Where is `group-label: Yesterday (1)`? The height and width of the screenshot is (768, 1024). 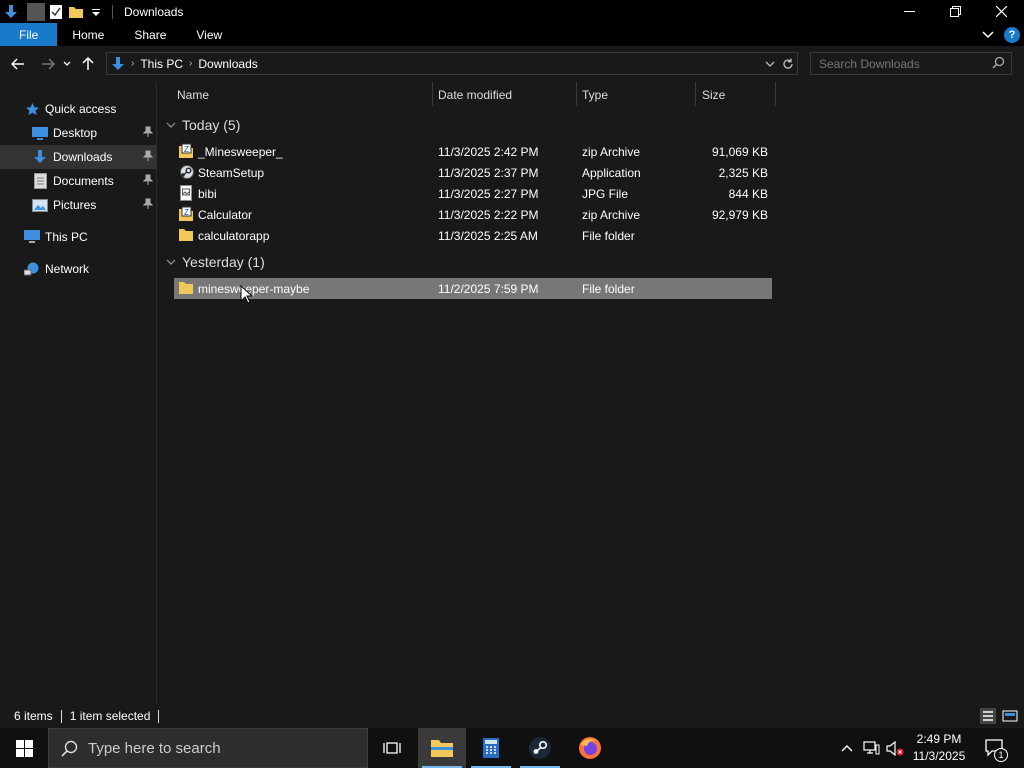
group-label: Yesterday (1) is located at coordinates (223, 262).